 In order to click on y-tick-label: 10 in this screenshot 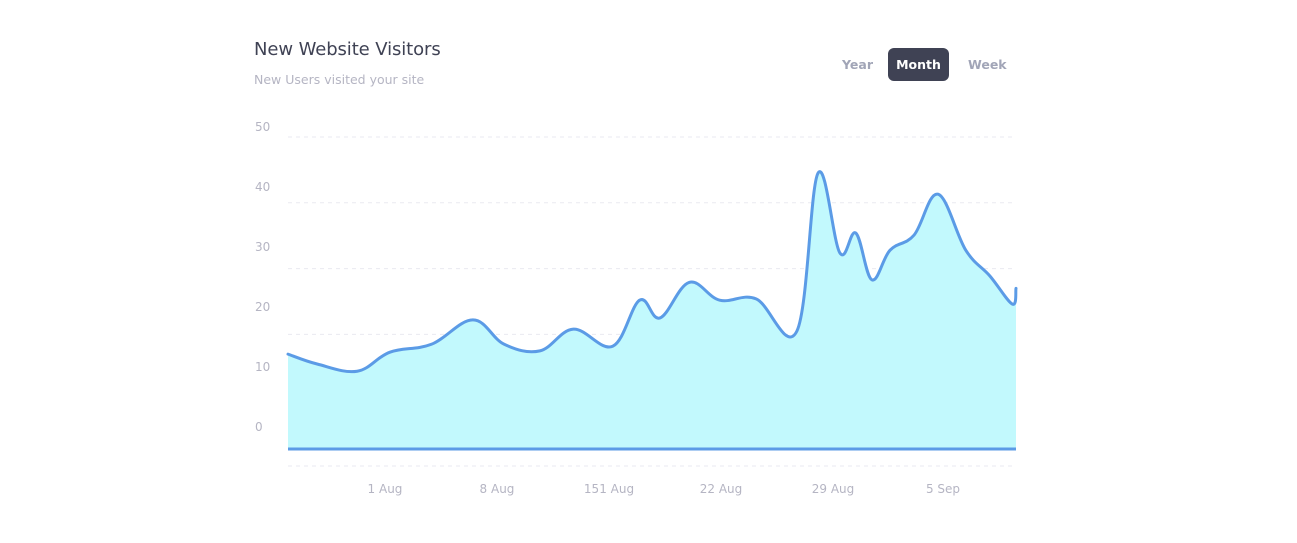, I will do `click(262, 367)`.